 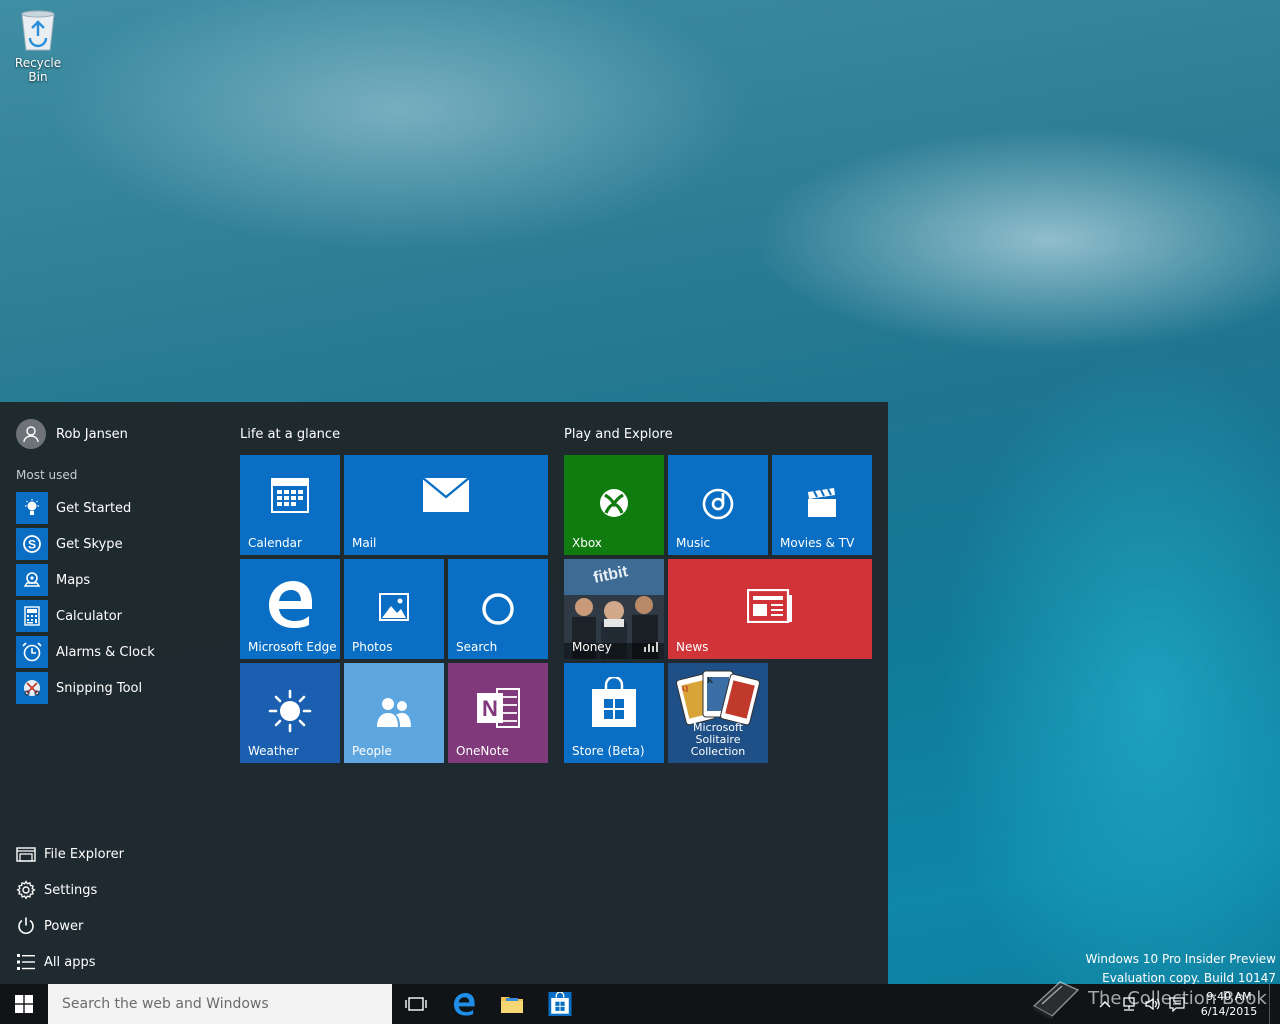 I want to click on tile-label: Calendar, so click(x=275, y=543).